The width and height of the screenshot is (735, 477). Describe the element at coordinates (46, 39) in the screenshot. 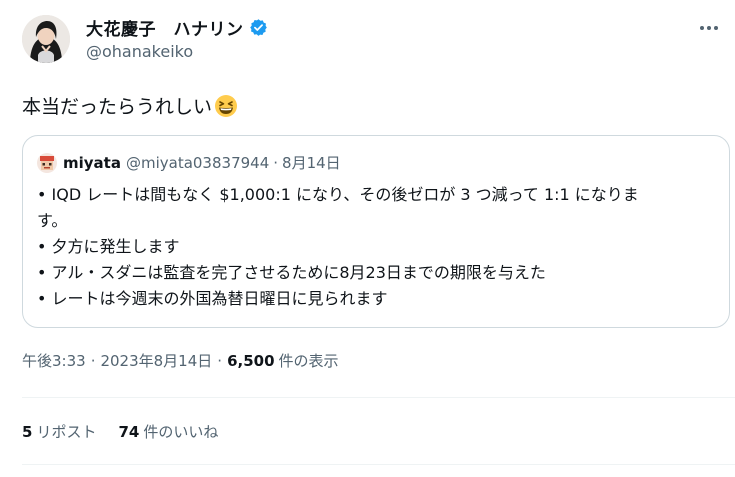

I see `author-avatar` at that location.